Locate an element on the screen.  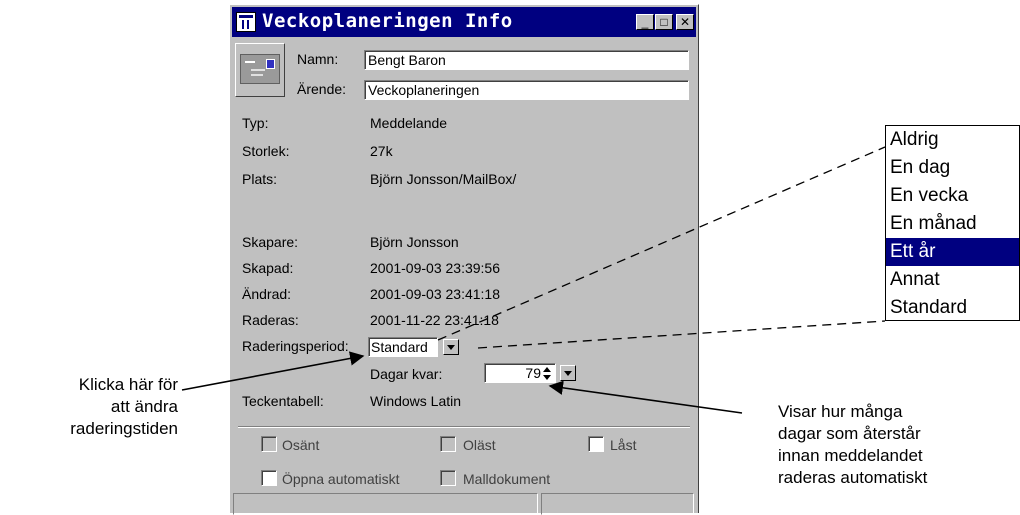
creator-label: Skapare: is located at coordinates (270, 242).